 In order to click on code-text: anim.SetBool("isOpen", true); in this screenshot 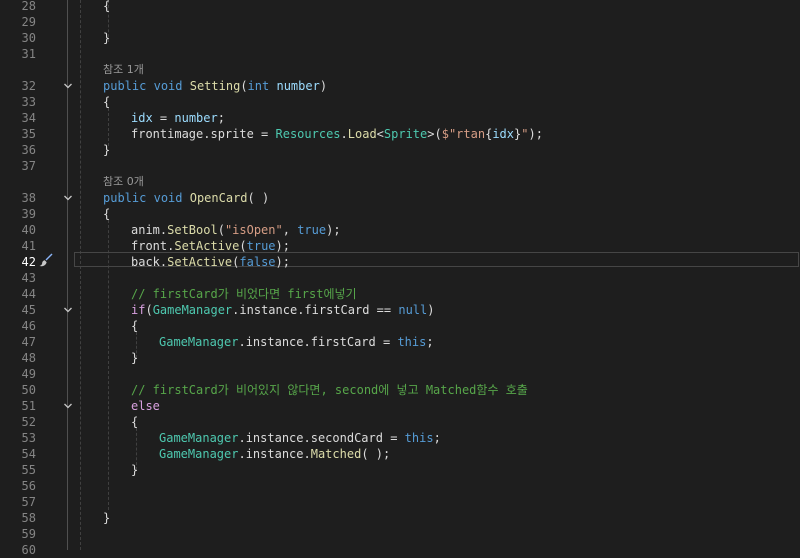, I will do `click(236, 230)`.